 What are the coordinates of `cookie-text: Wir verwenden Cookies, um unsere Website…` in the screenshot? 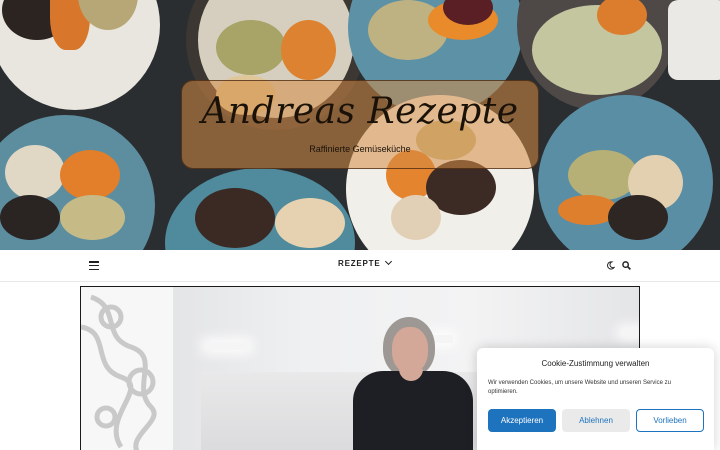 It's located at (579, 387).